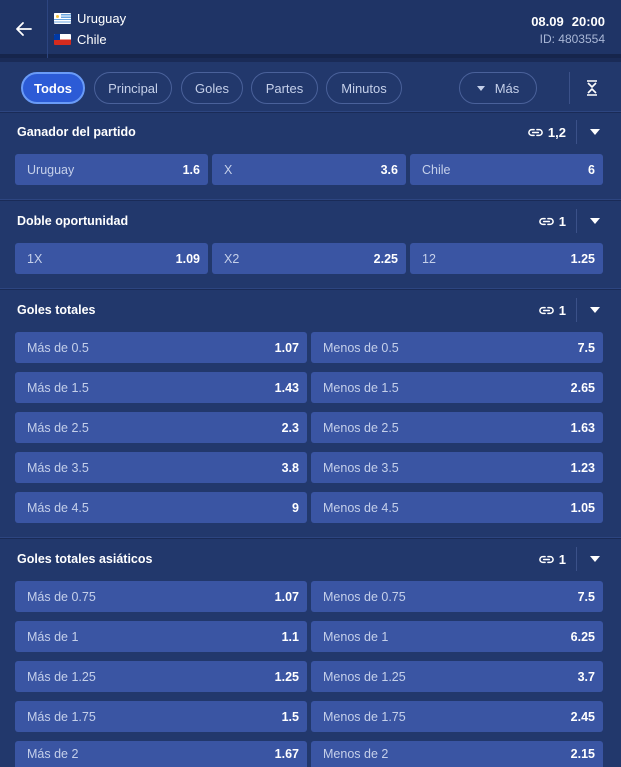 This screenshot has height=767, width=621. I want to click on odd-button: Menos de 1.5 2.65, so click(457, 387).